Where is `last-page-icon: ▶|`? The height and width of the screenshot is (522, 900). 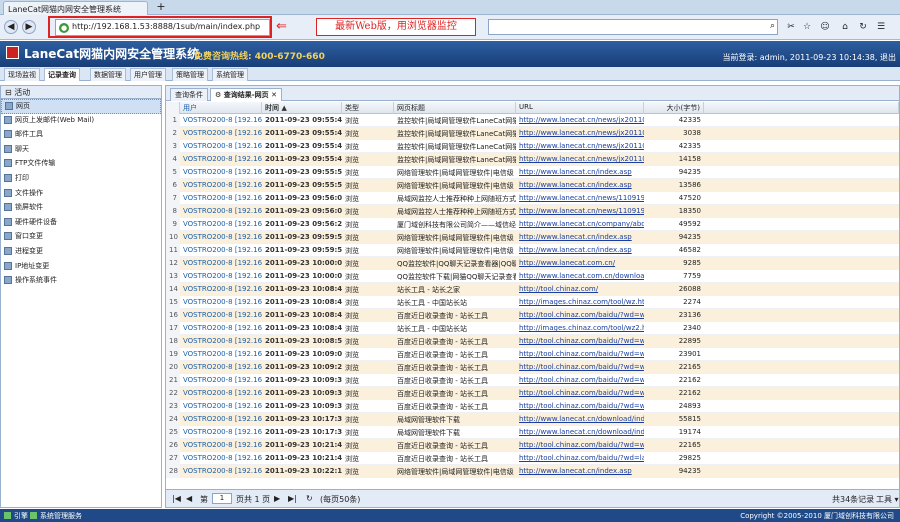
last-page-icon: ▶| is located at coordinates (292, 498).